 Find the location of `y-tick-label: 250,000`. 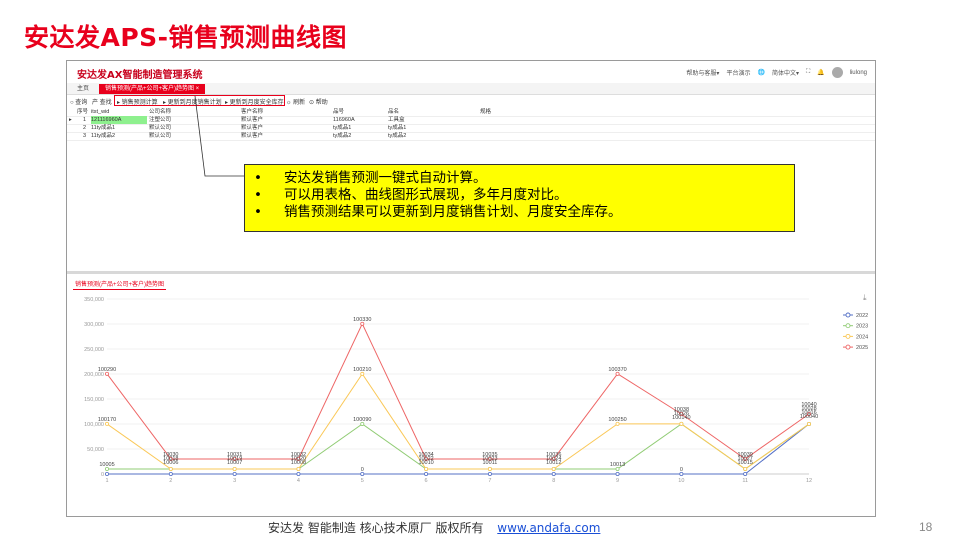

y-tick-label: 250,000 is located at coordinates (94, 350).